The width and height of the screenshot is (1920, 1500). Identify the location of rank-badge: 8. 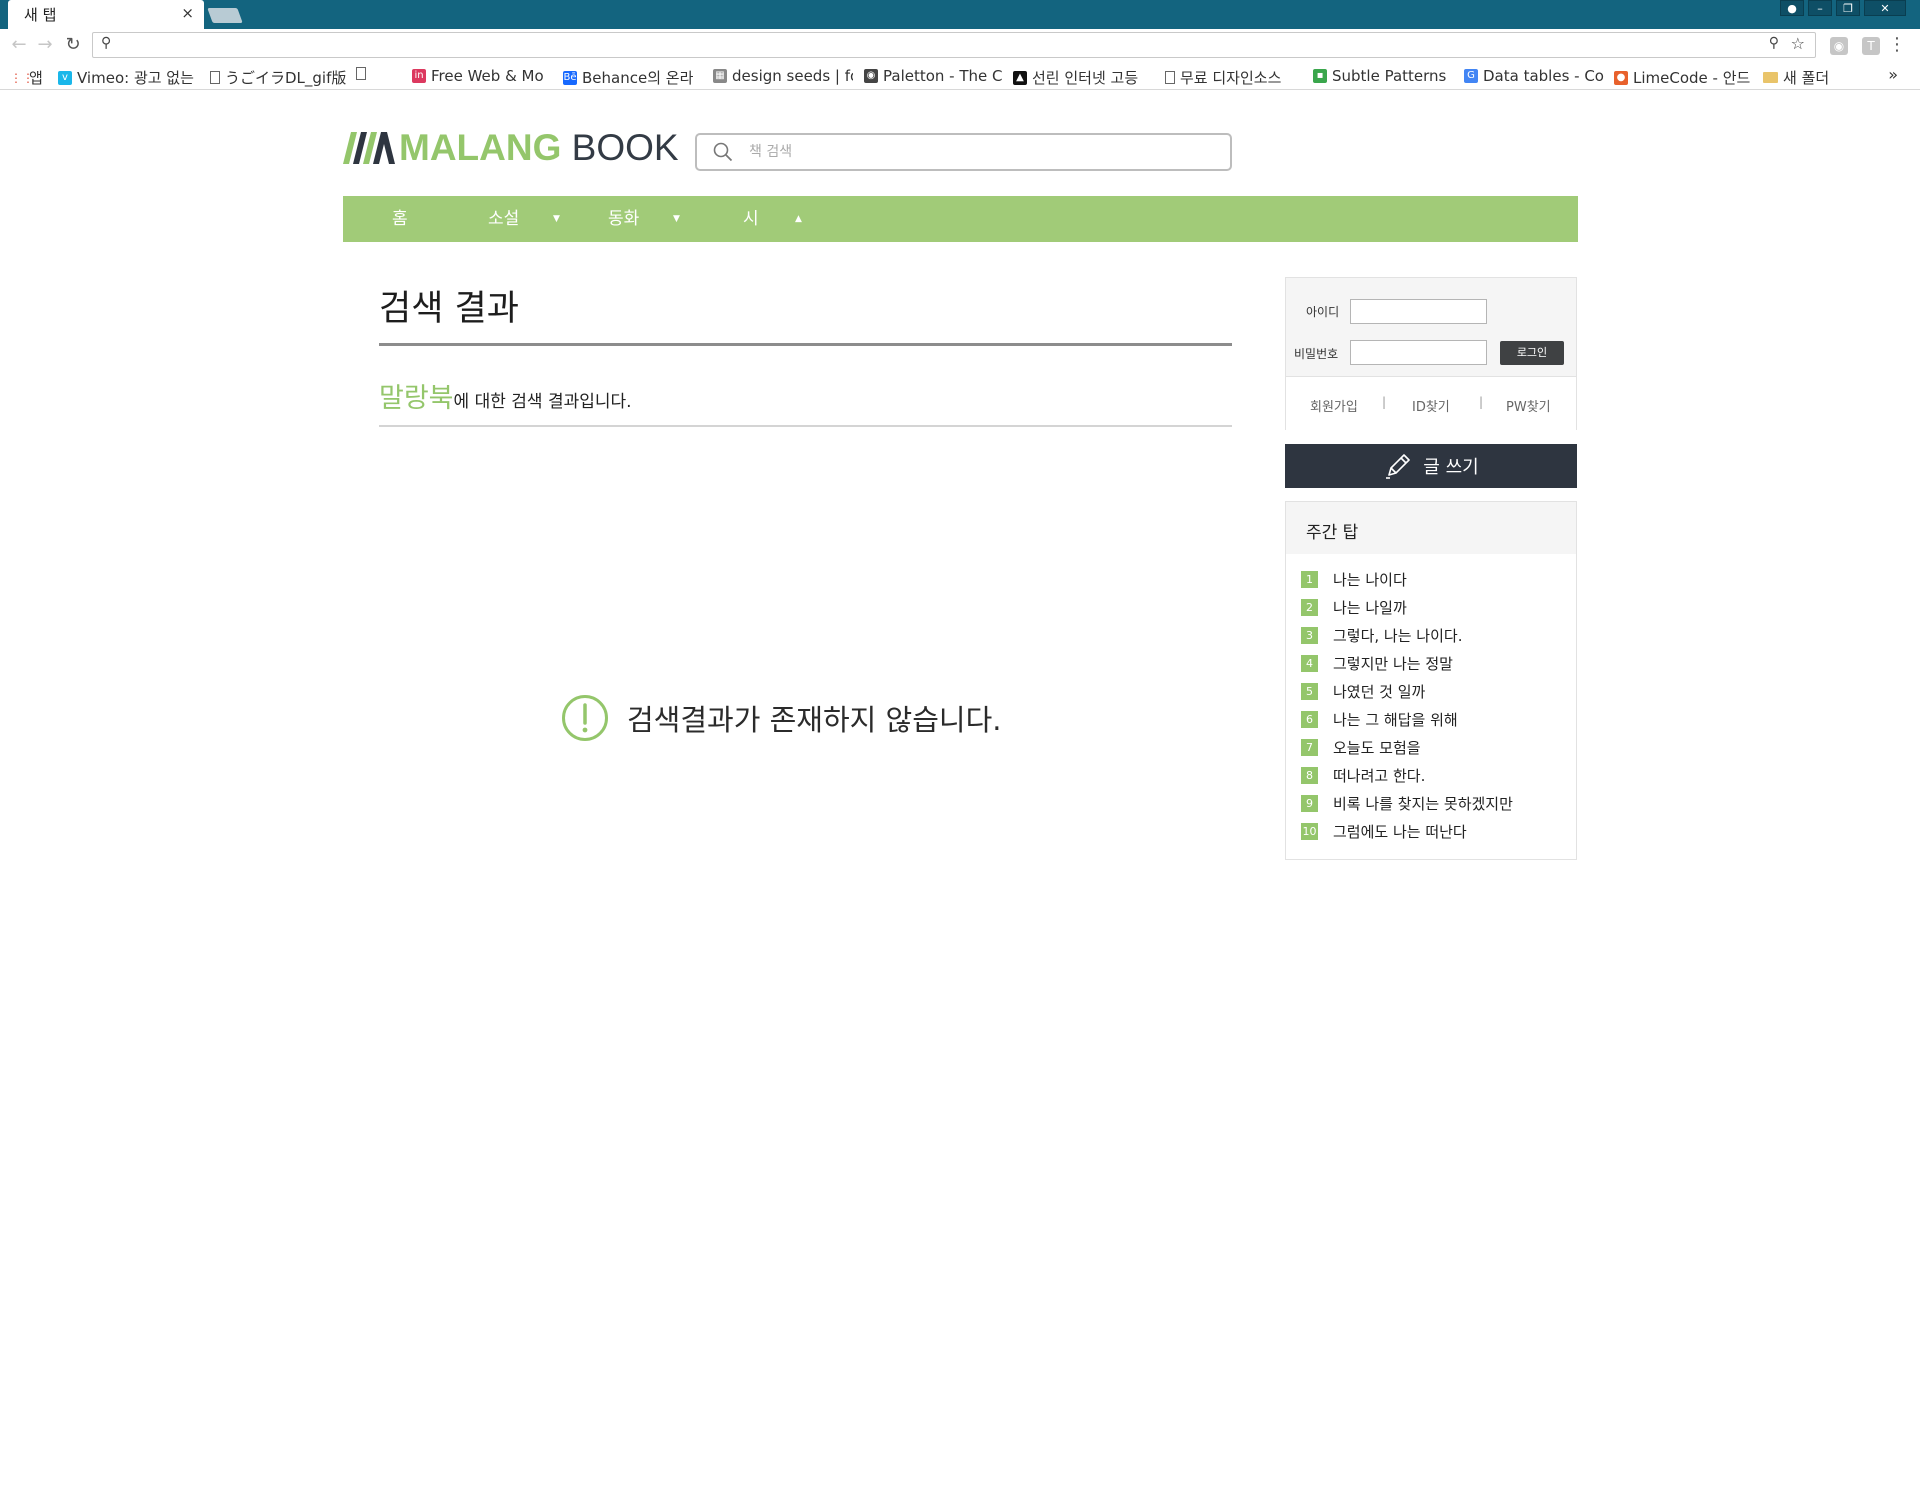
(1309, 775).